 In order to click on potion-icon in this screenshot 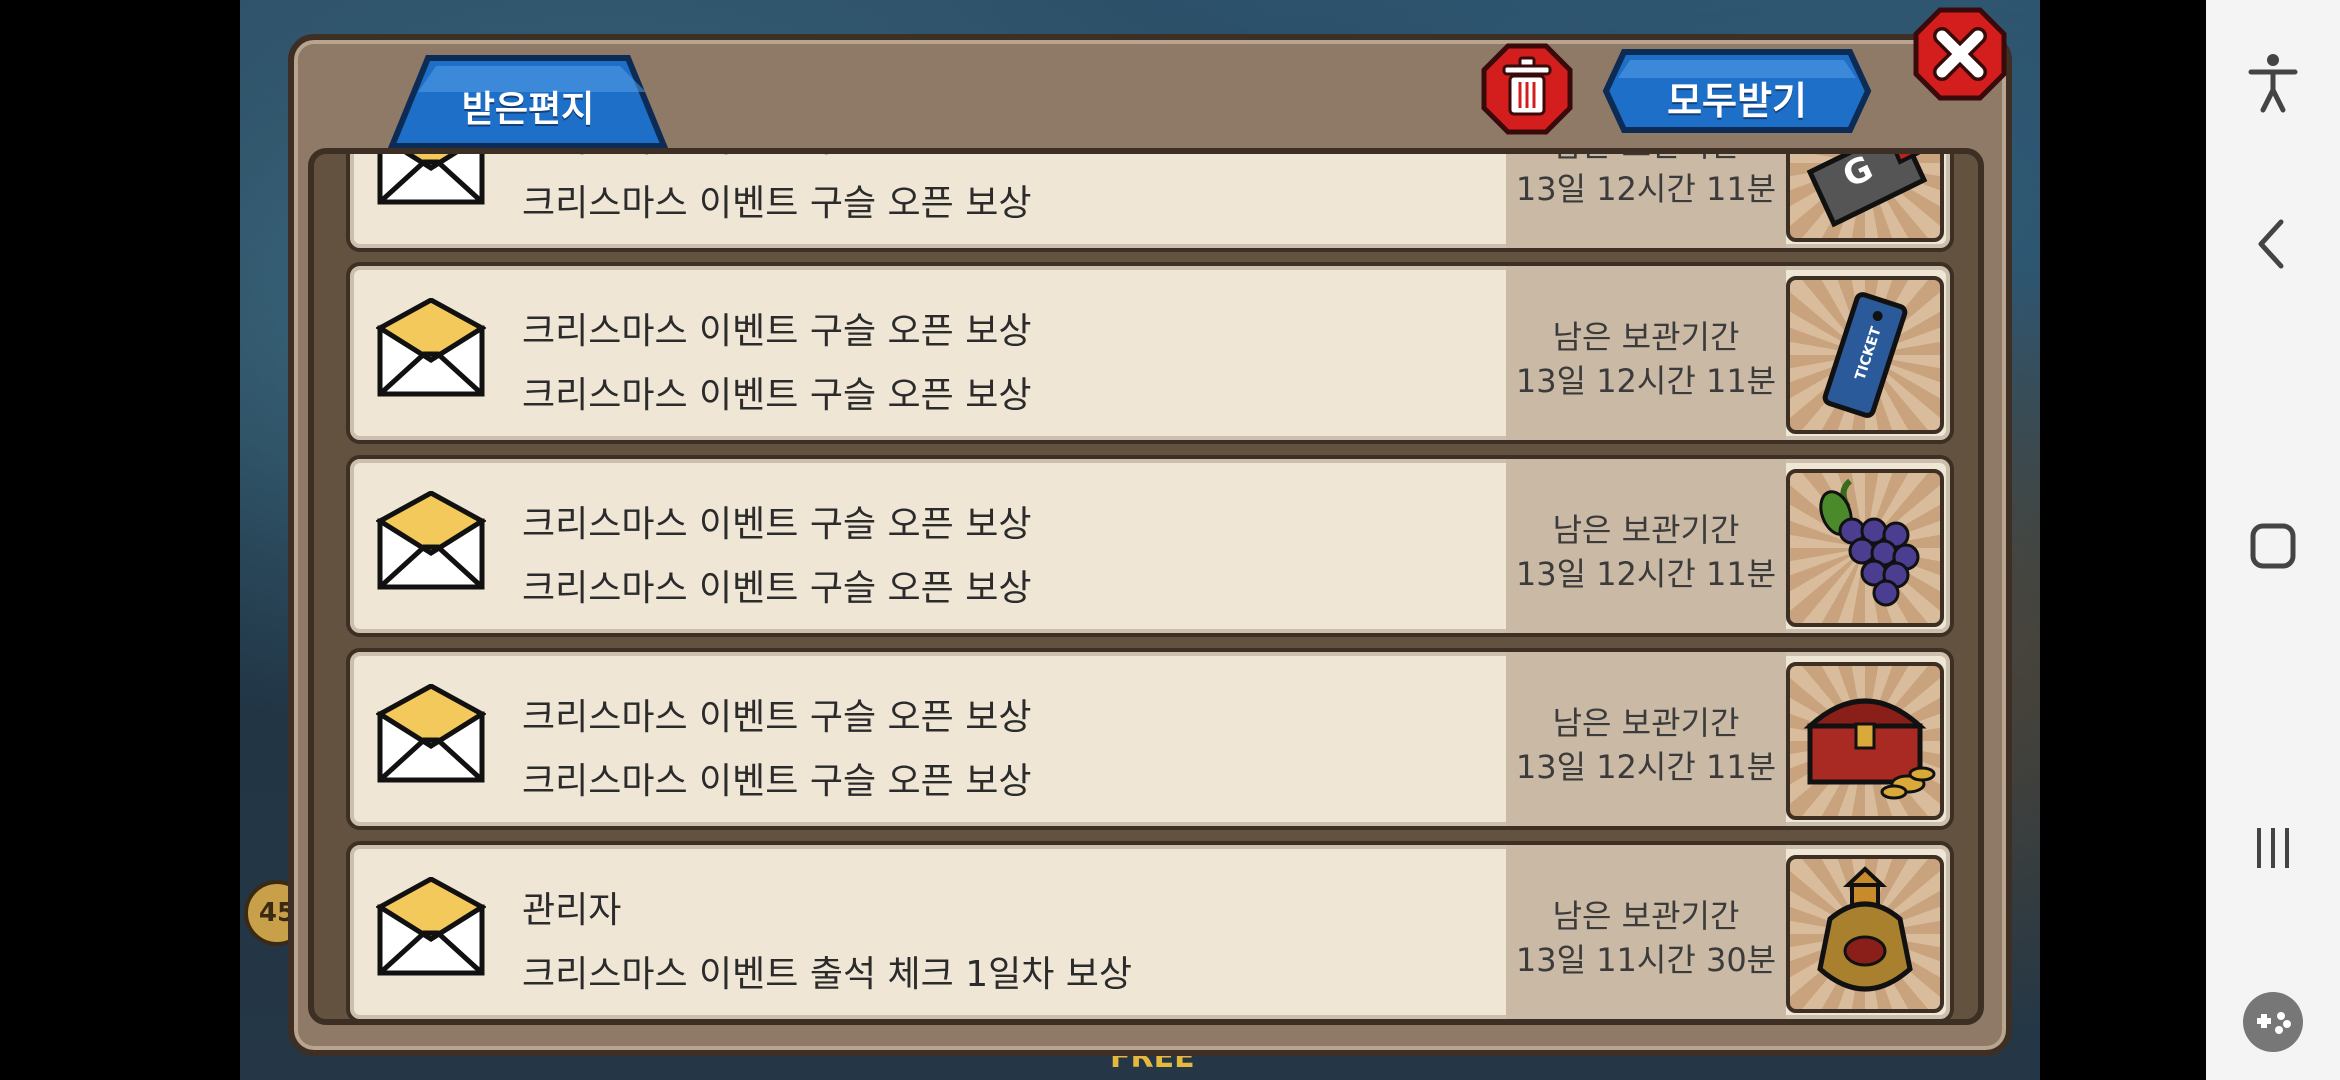, I will do `click(1865, 929)`.